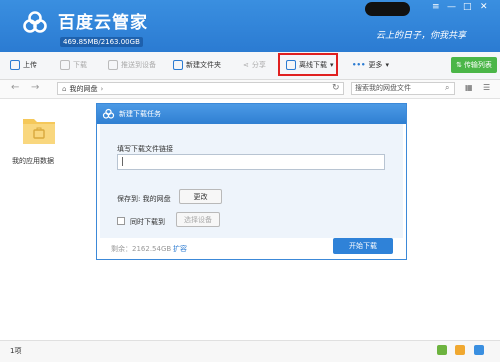  What do you see at coordinates (15, 87) in the screenshot?
I see `back-button: ←` at bounding box center [15, 87].